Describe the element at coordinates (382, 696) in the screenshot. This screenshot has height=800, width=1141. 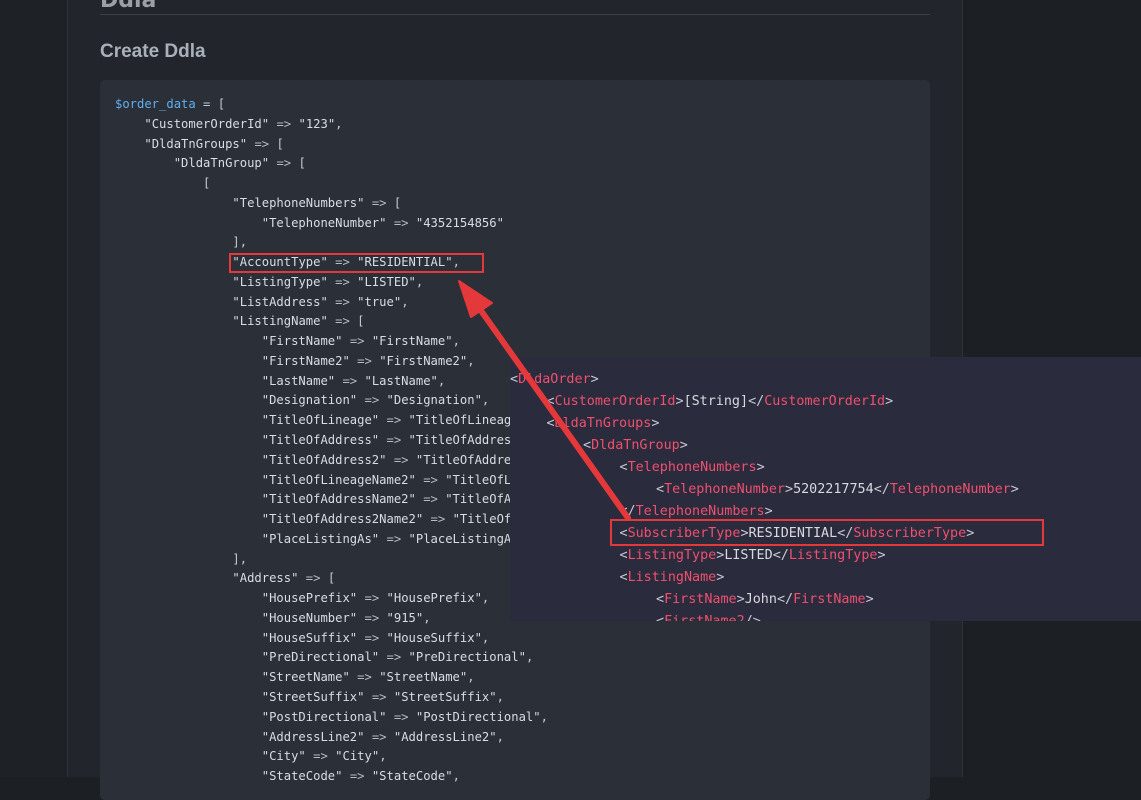
I see `php-code-line: "StreetSuffix" => "StreetSuffix",` at that location.